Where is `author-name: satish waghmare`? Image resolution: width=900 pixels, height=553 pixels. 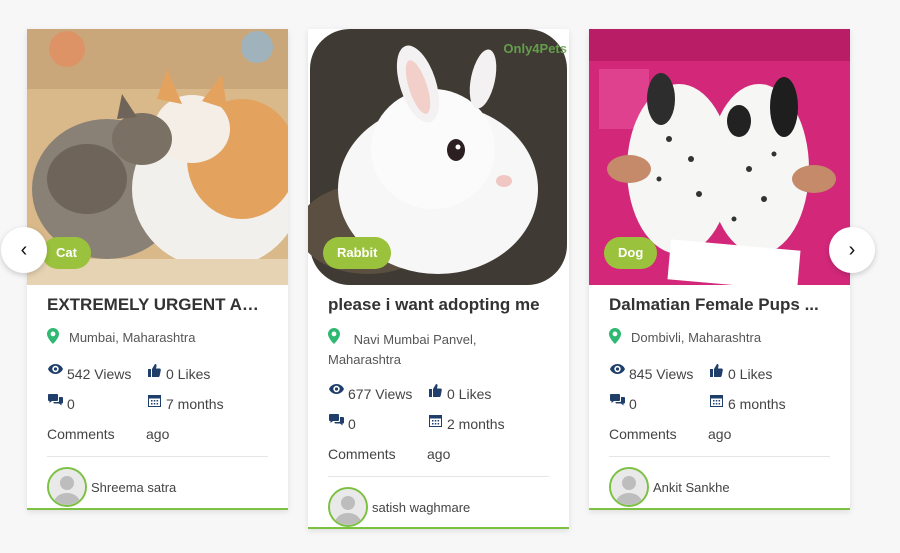
author-name: satish waghmare is located at coordinates (421, 507).